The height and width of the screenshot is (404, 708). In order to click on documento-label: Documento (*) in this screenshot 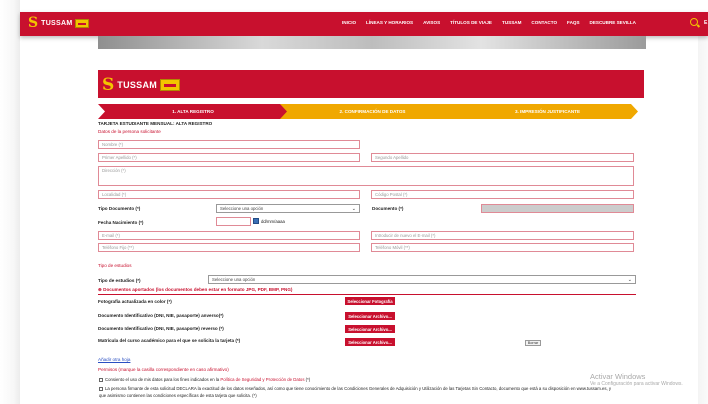, I will do `click(388, 208)`.